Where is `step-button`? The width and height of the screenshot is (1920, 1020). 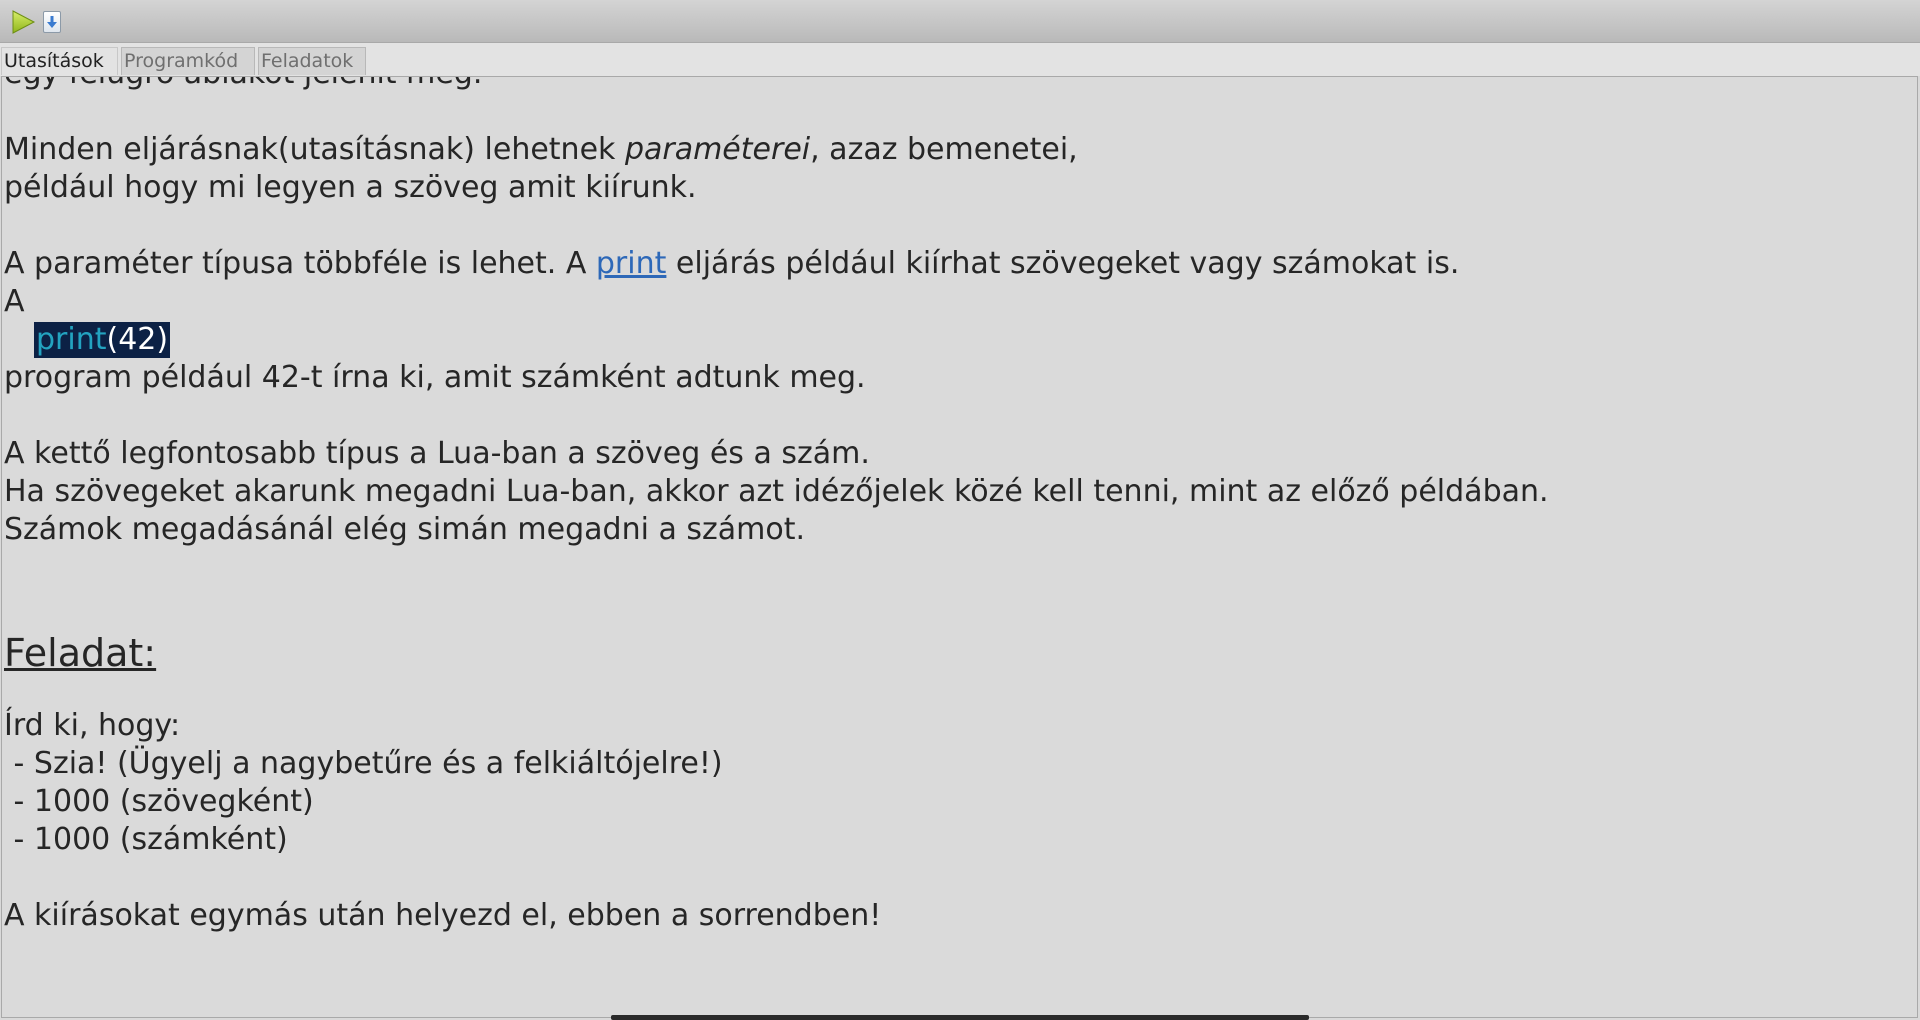
step-button is located at coordinates (52, 22).